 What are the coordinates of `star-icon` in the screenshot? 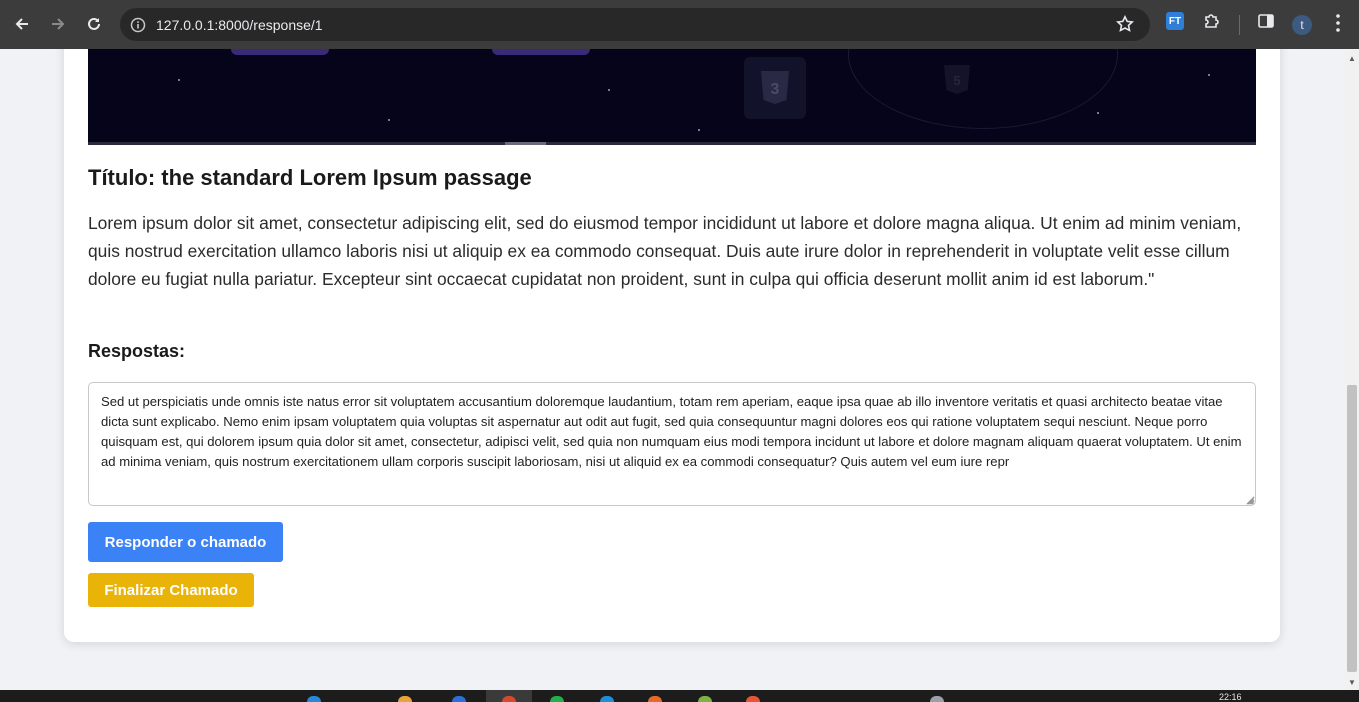 It's located at (1125, 26).